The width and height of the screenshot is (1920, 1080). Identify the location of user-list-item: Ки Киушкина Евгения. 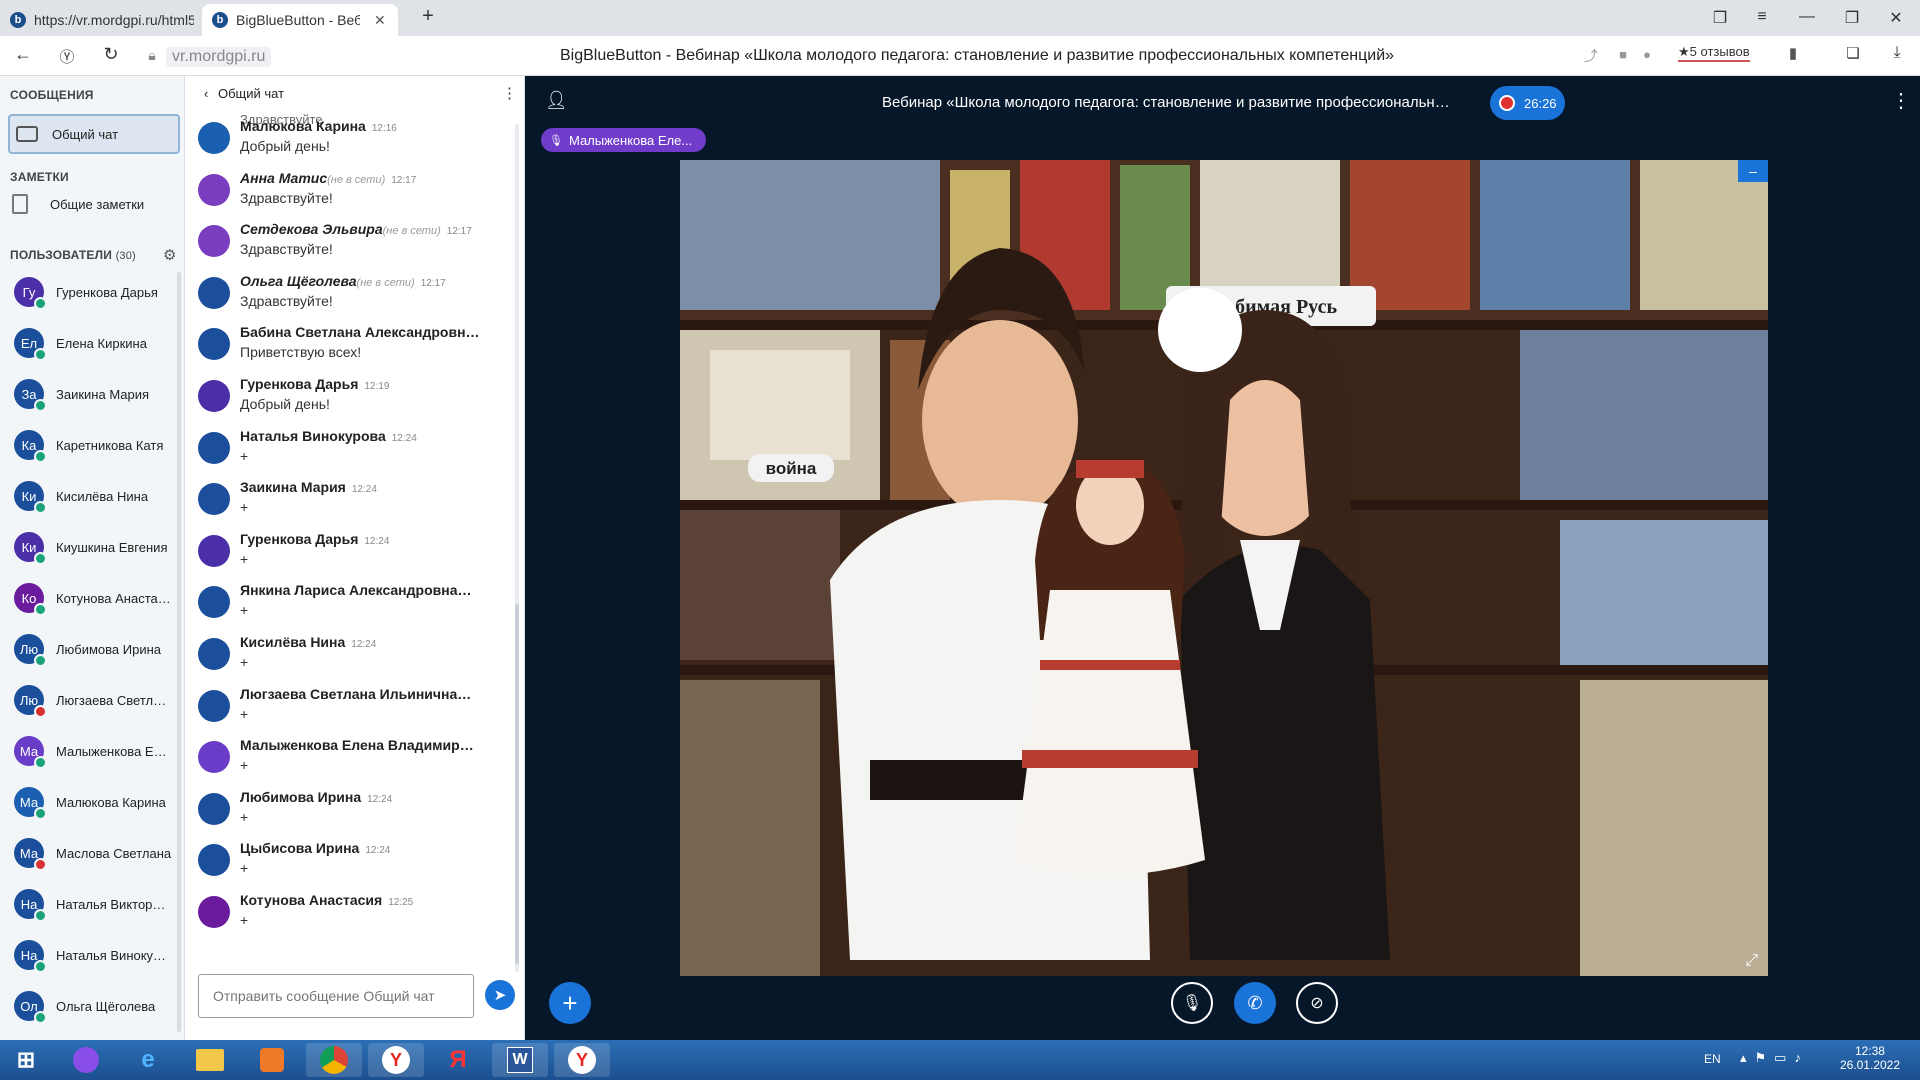
(96, 547).